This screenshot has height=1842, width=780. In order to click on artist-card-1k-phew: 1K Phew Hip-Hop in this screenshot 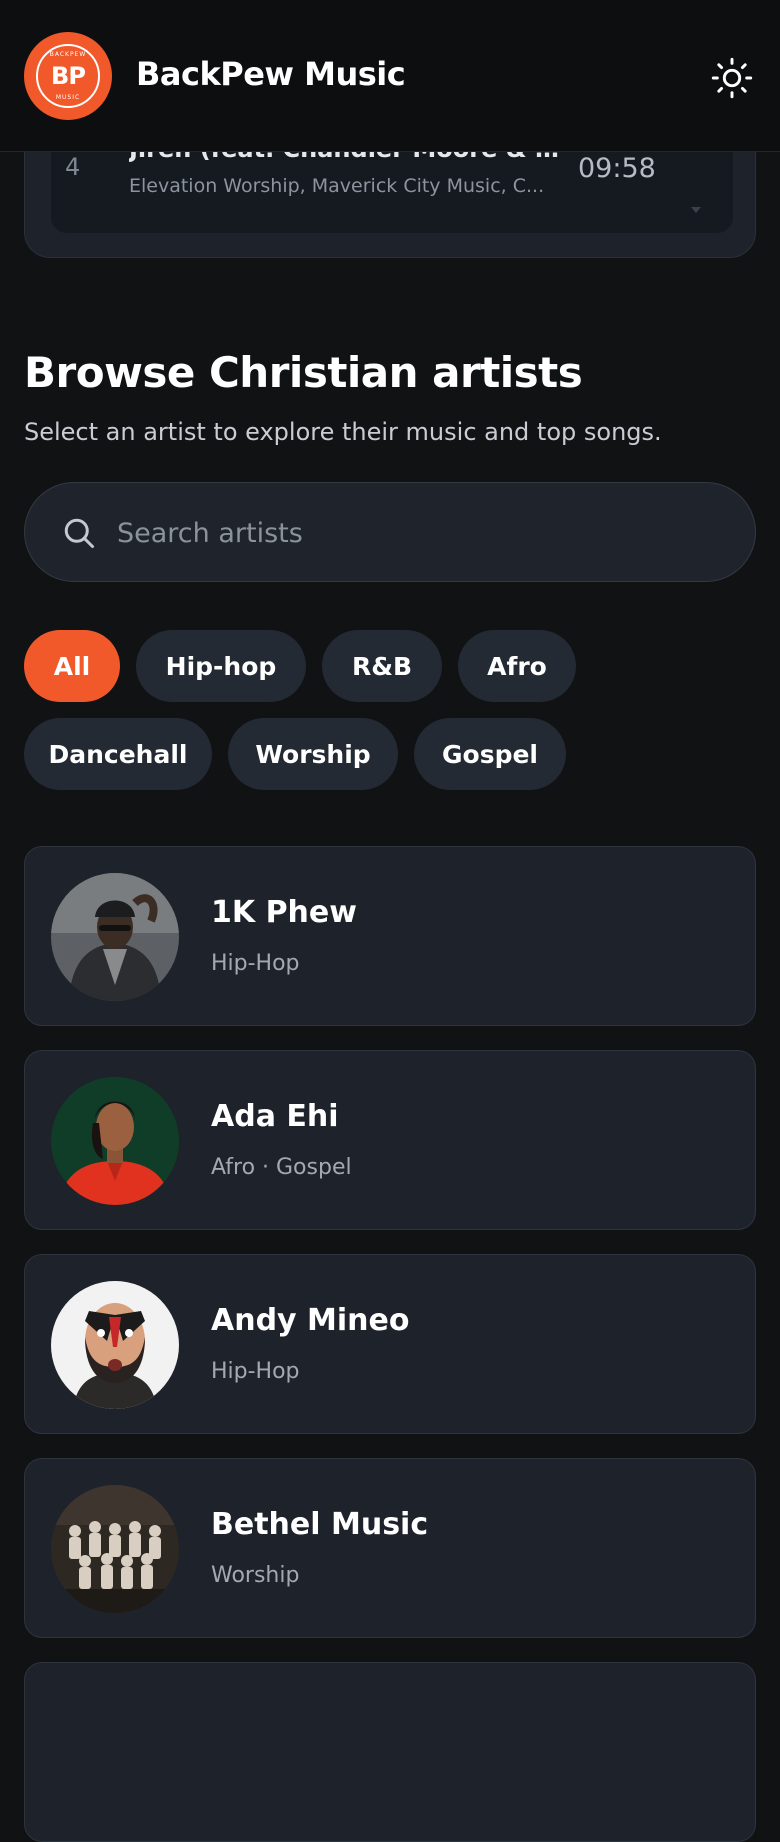, I will do `click(390, 936)`.